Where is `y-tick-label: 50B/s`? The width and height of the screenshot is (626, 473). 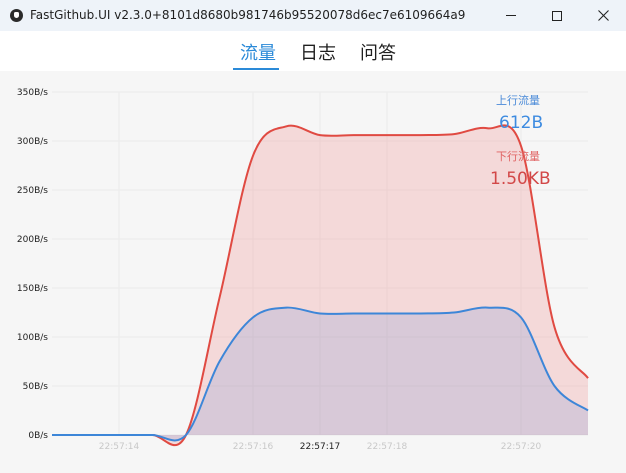
y-tick-label: 50B/s is located at coordinates (36, 387).